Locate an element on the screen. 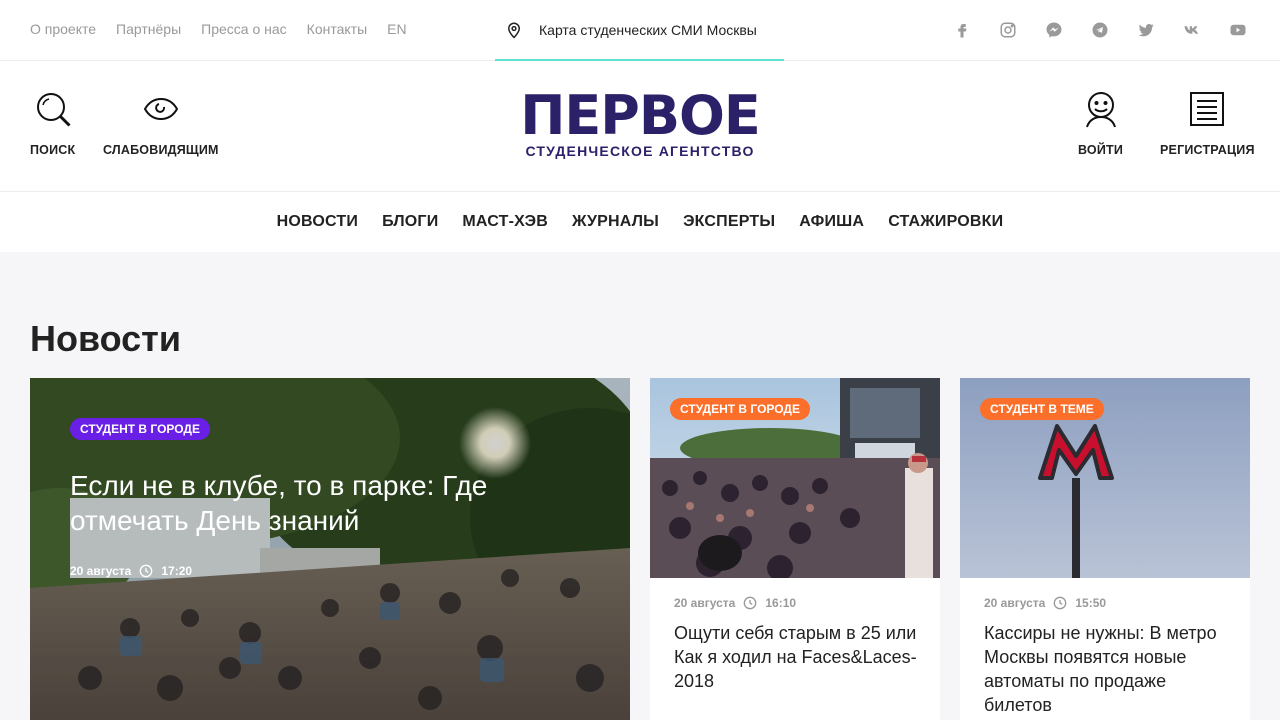  news-card-meta: 20 августа 15:50 is located at coordinates (1045, 603).